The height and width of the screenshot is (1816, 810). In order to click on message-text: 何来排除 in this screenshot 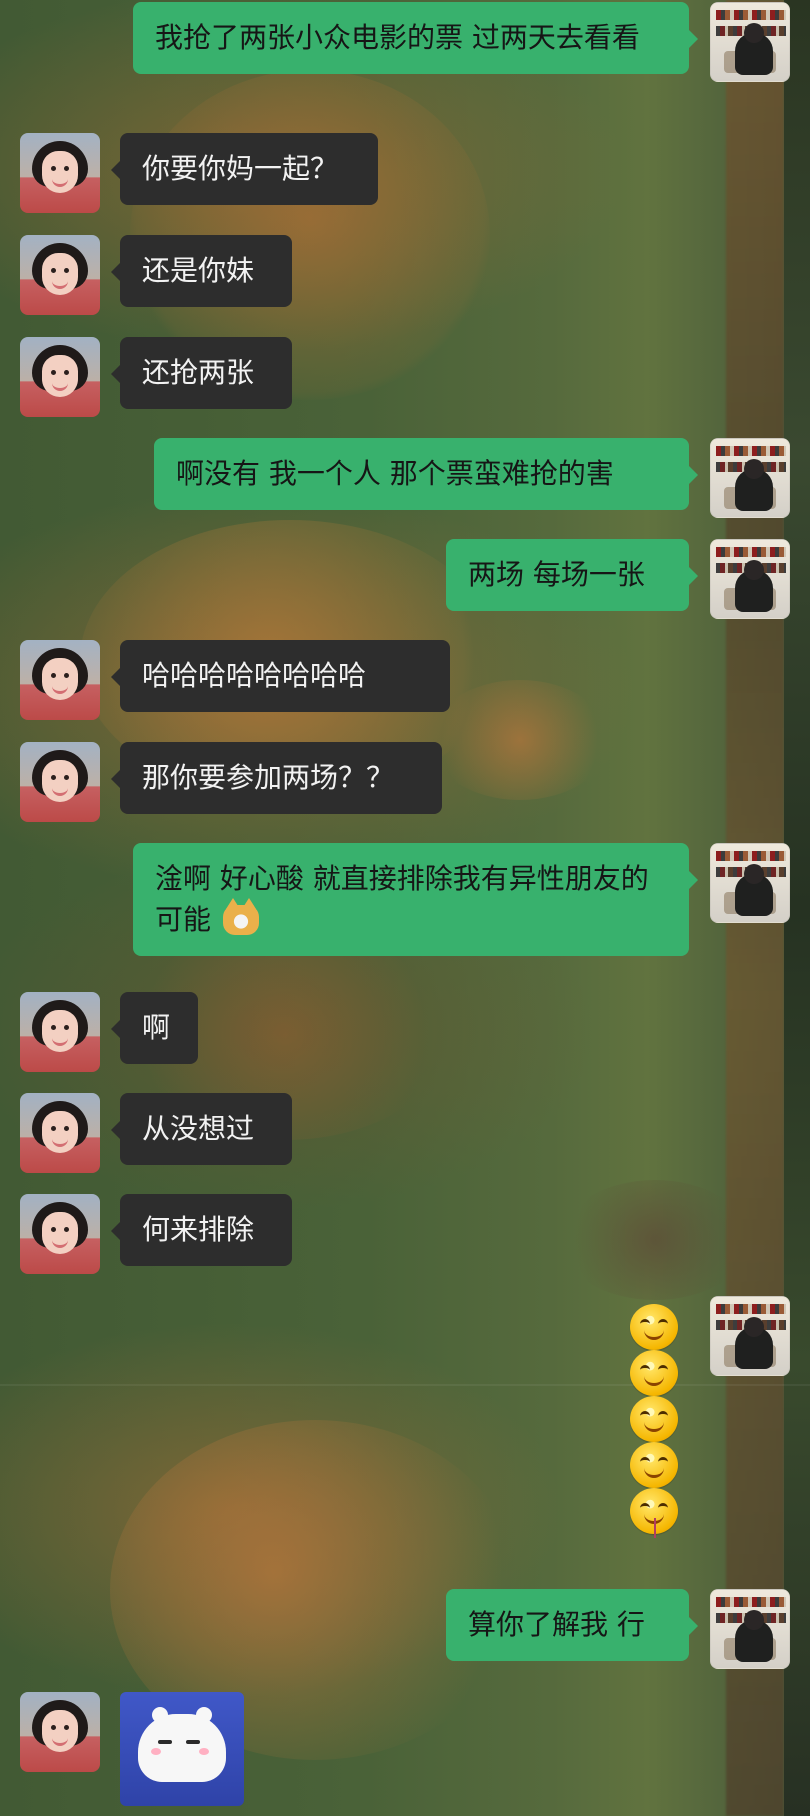, I will do `click(198, 1229)`.